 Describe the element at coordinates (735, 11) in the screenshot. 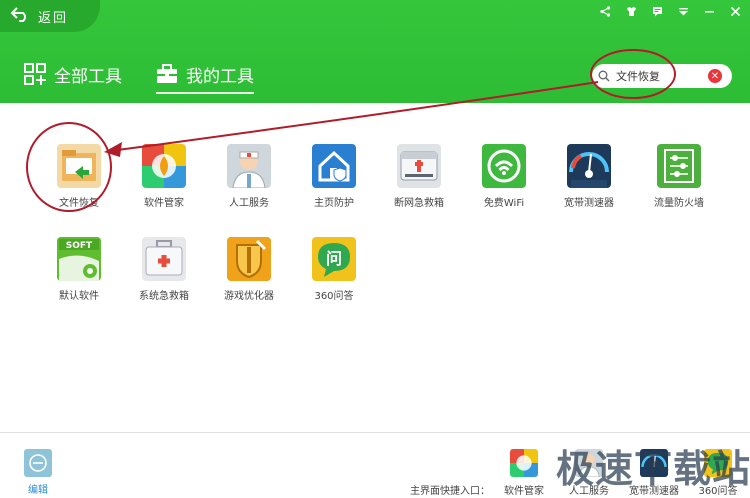

I see `close-icon` at that location.